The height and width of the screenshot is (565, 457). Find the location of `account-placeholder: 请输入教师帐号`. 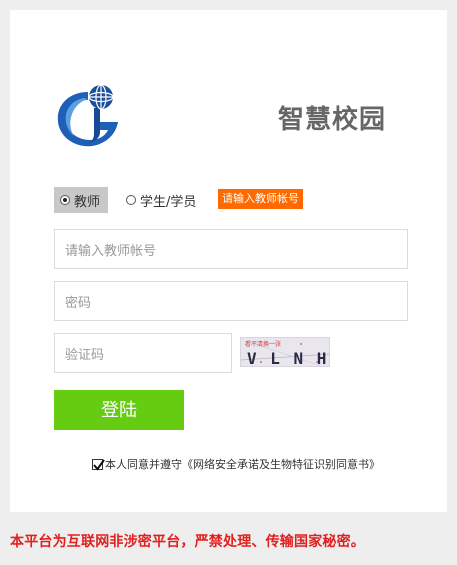

account-placeholder: 请输入教师帐号 is located at coordinates (111, 251).